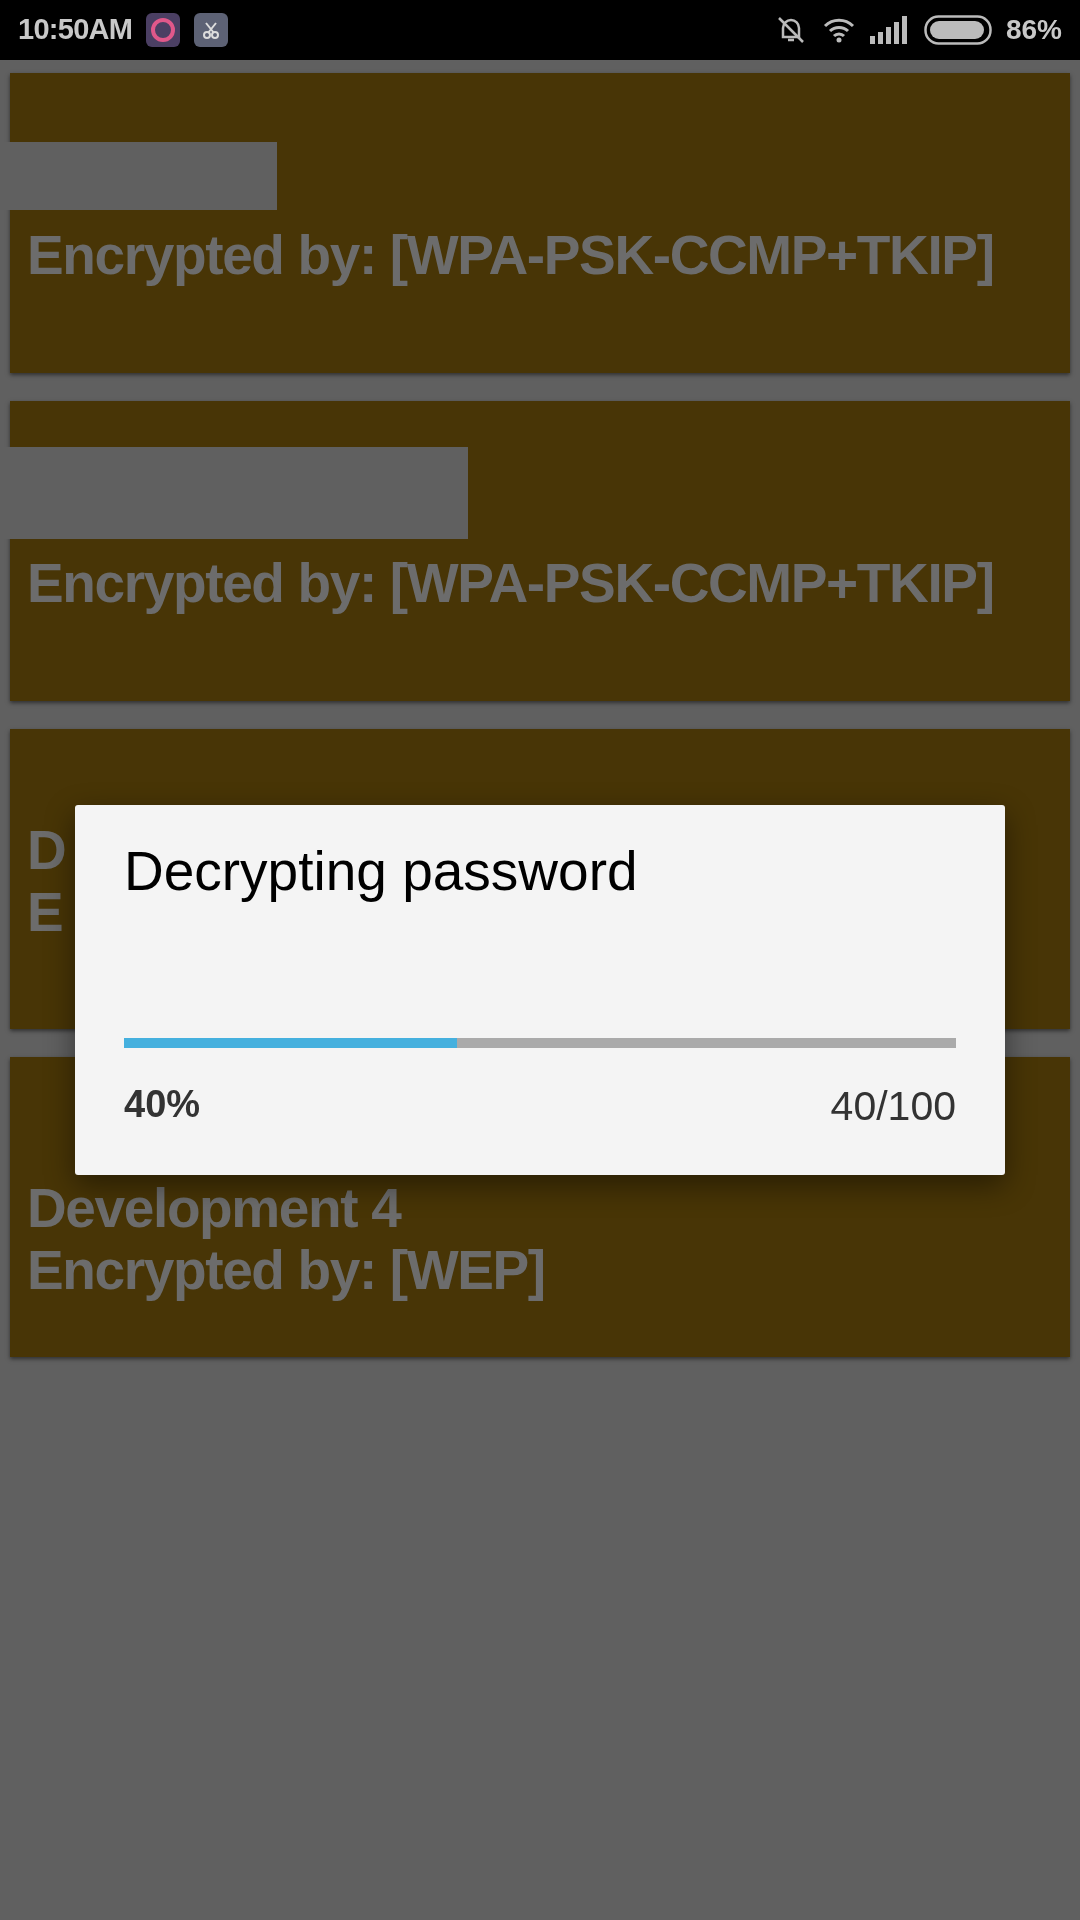 This screenshot has height=1920, width=1080. What do you see at coordinates (163, 30) in the screenshot?
I see `app-ring-icon` at bounding box center [163, 30].